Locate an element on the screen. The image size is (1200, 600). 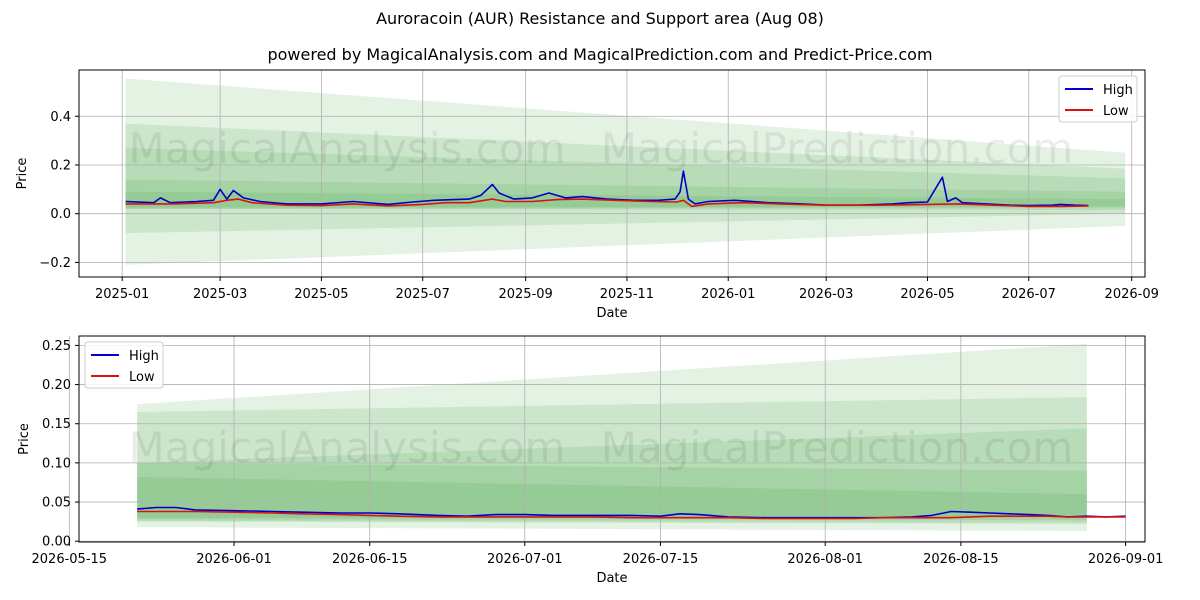
y-tick-label: 0.20 is located at coordinates (56, 385).